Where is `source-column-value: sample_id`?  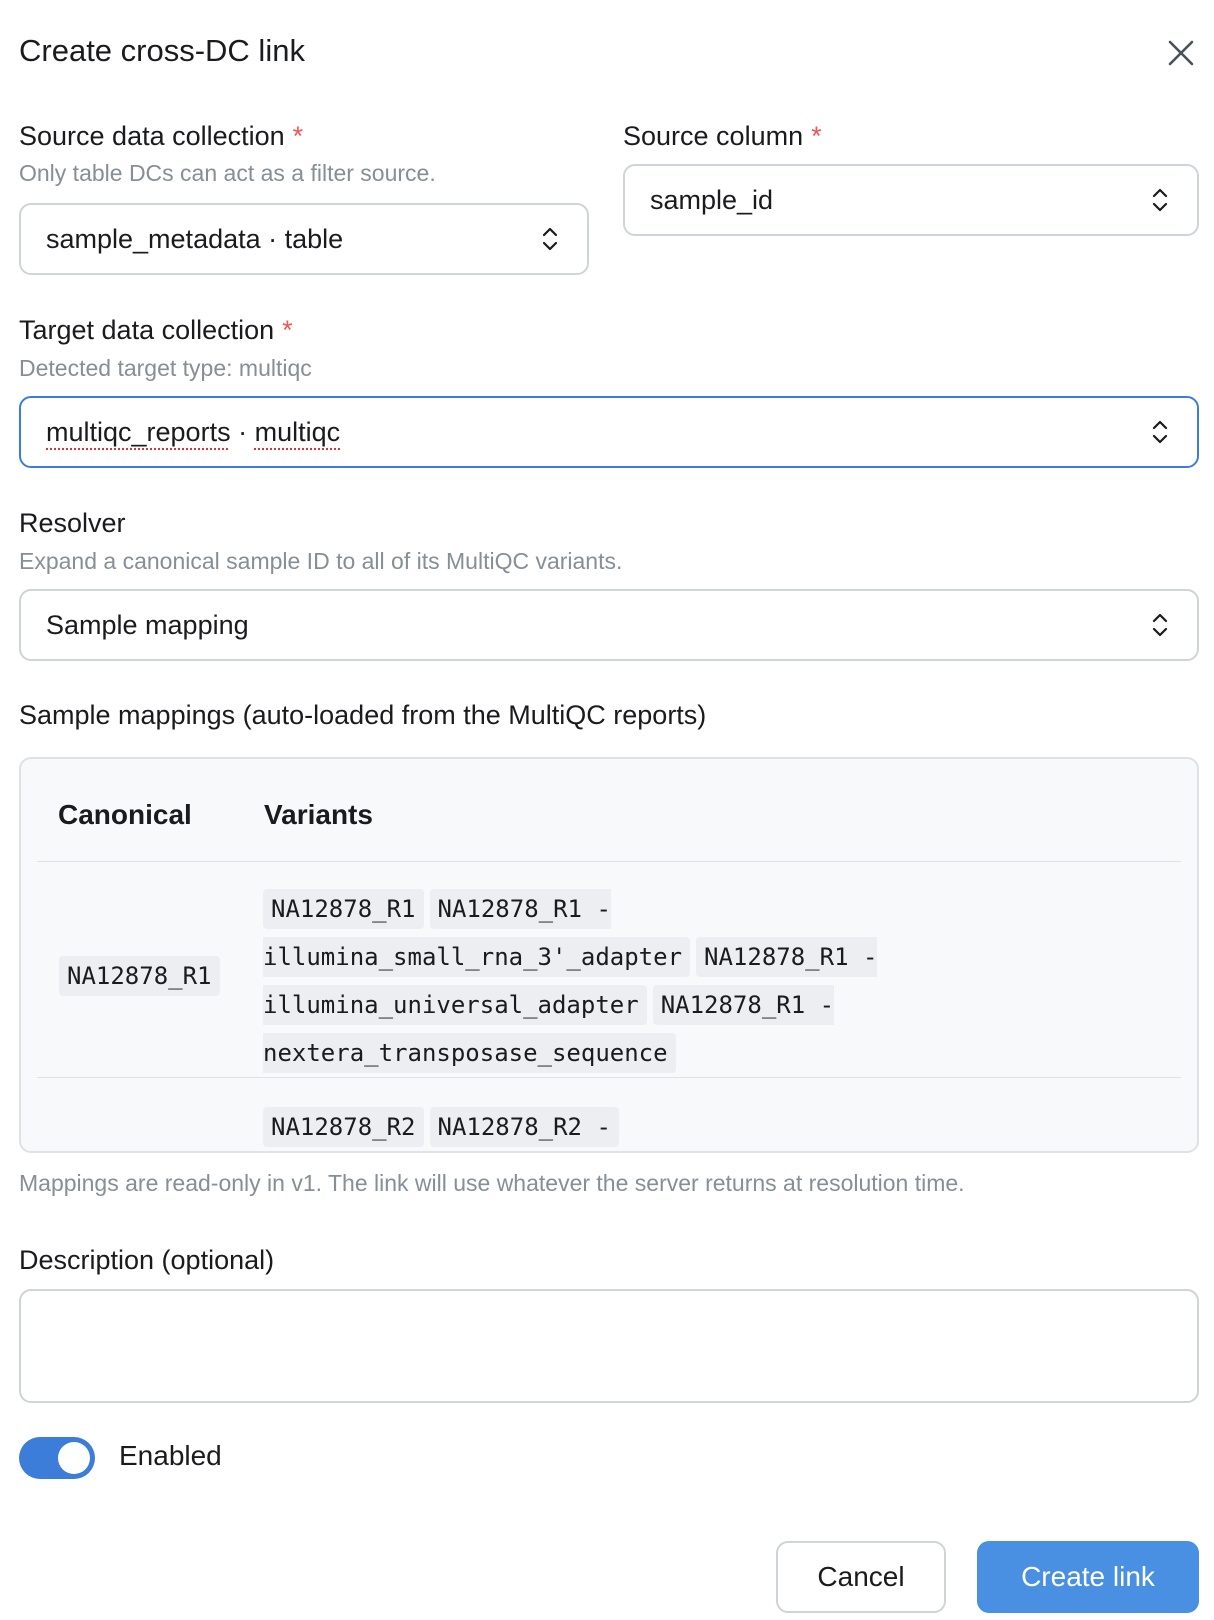
source-column-value: sample_id is located at coordinates (712, 199).